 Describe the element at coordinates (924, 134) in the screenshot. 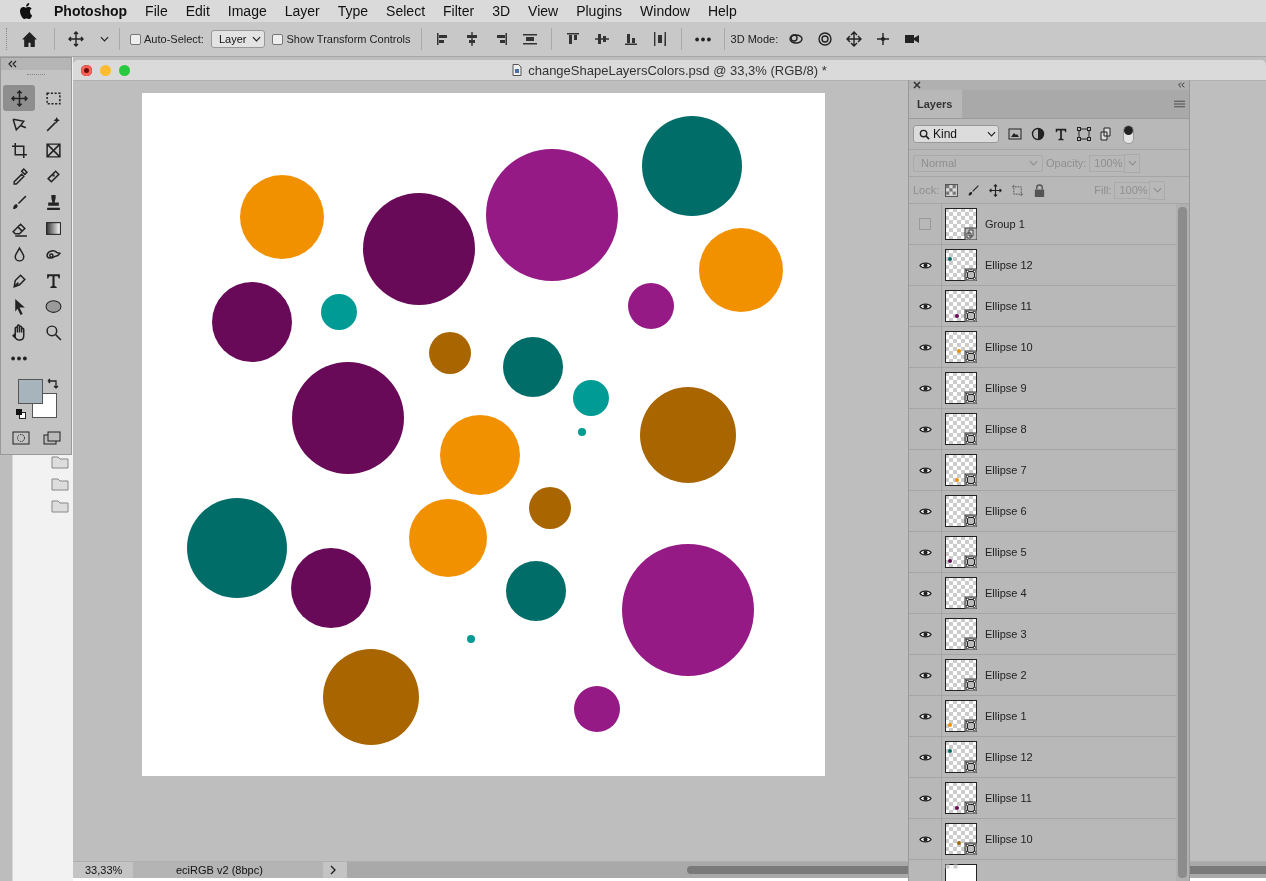

I see `search-icon` at that location.